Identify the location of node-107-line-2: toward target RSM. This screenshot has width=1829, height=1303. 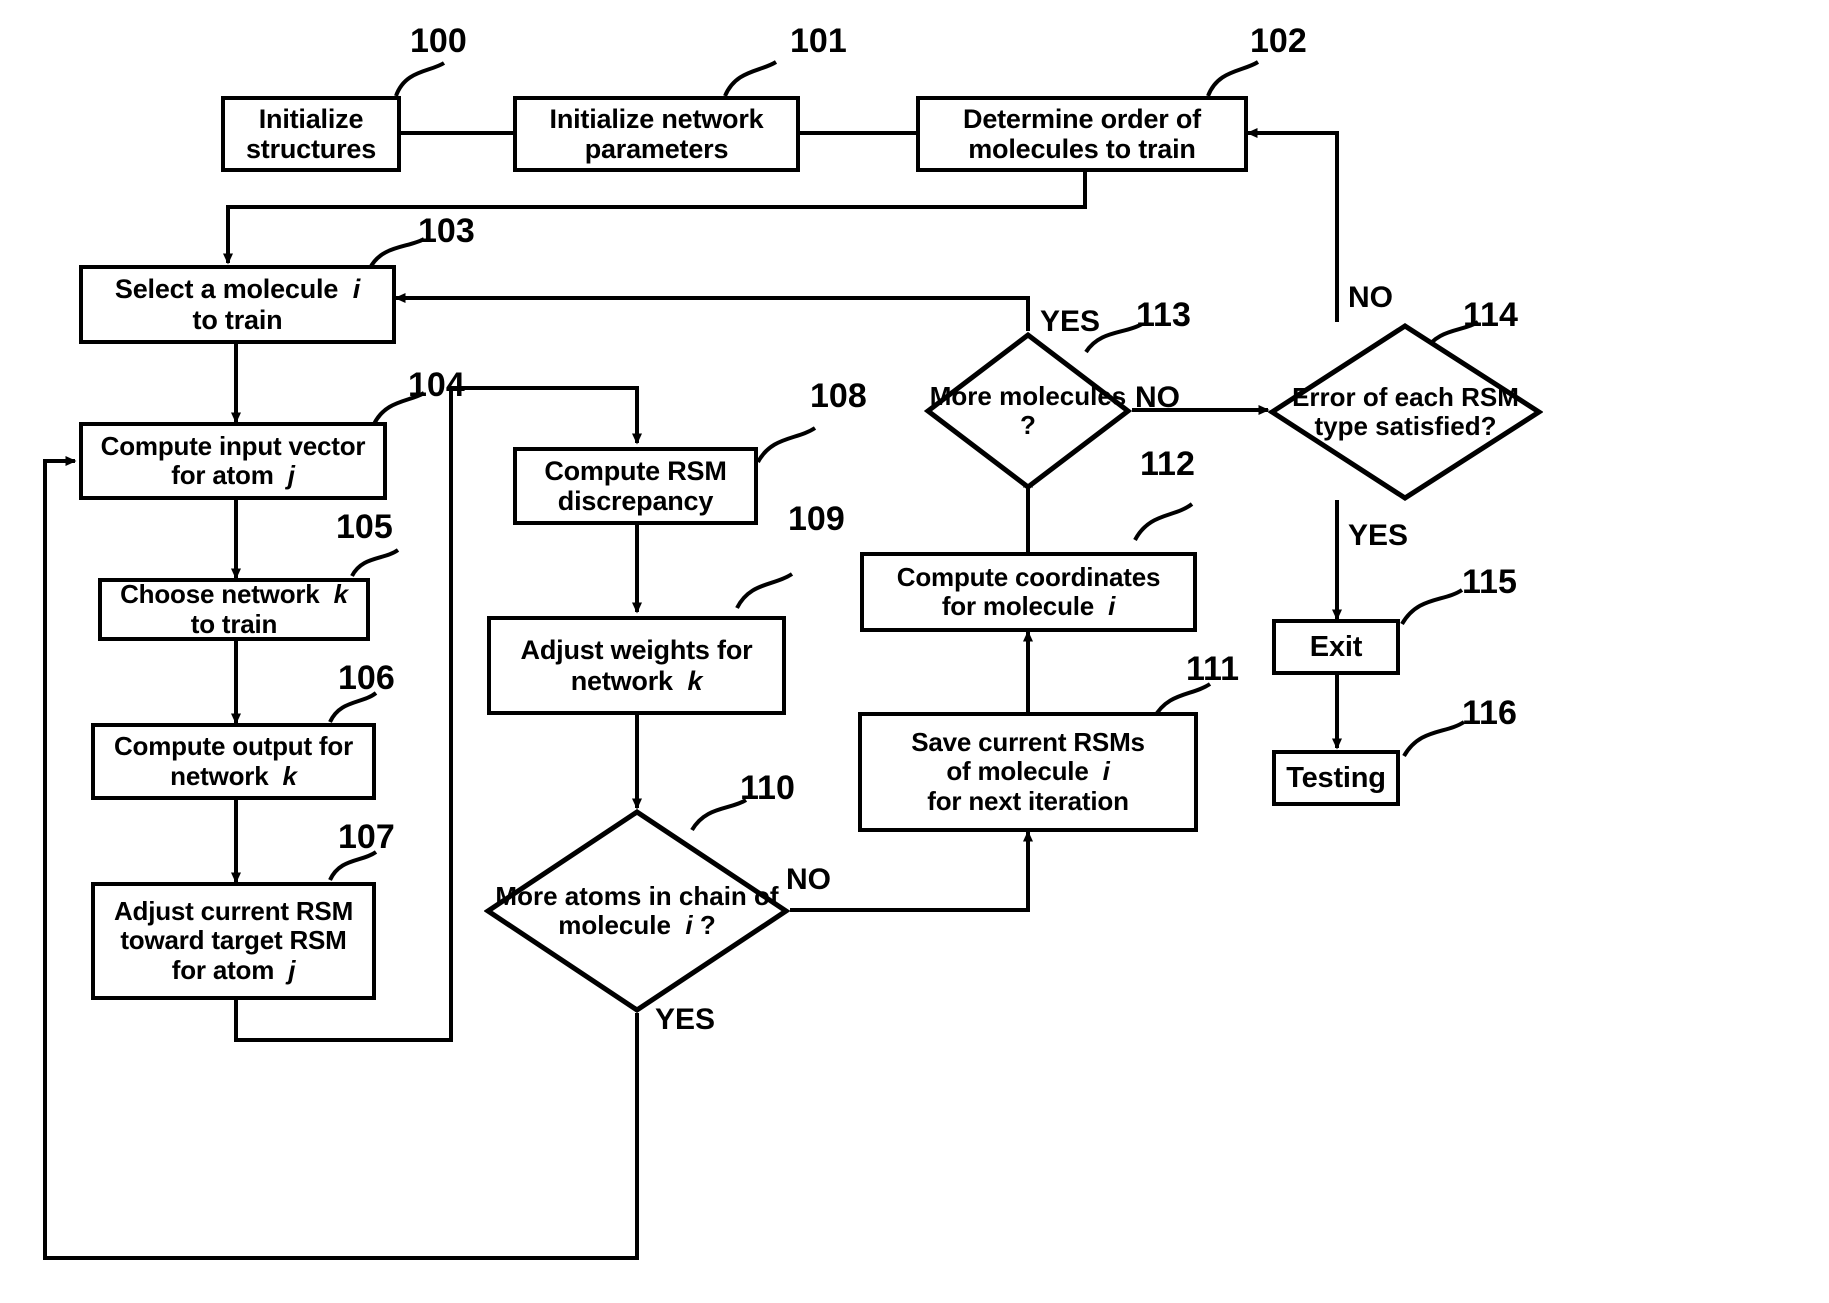
(233, 940).